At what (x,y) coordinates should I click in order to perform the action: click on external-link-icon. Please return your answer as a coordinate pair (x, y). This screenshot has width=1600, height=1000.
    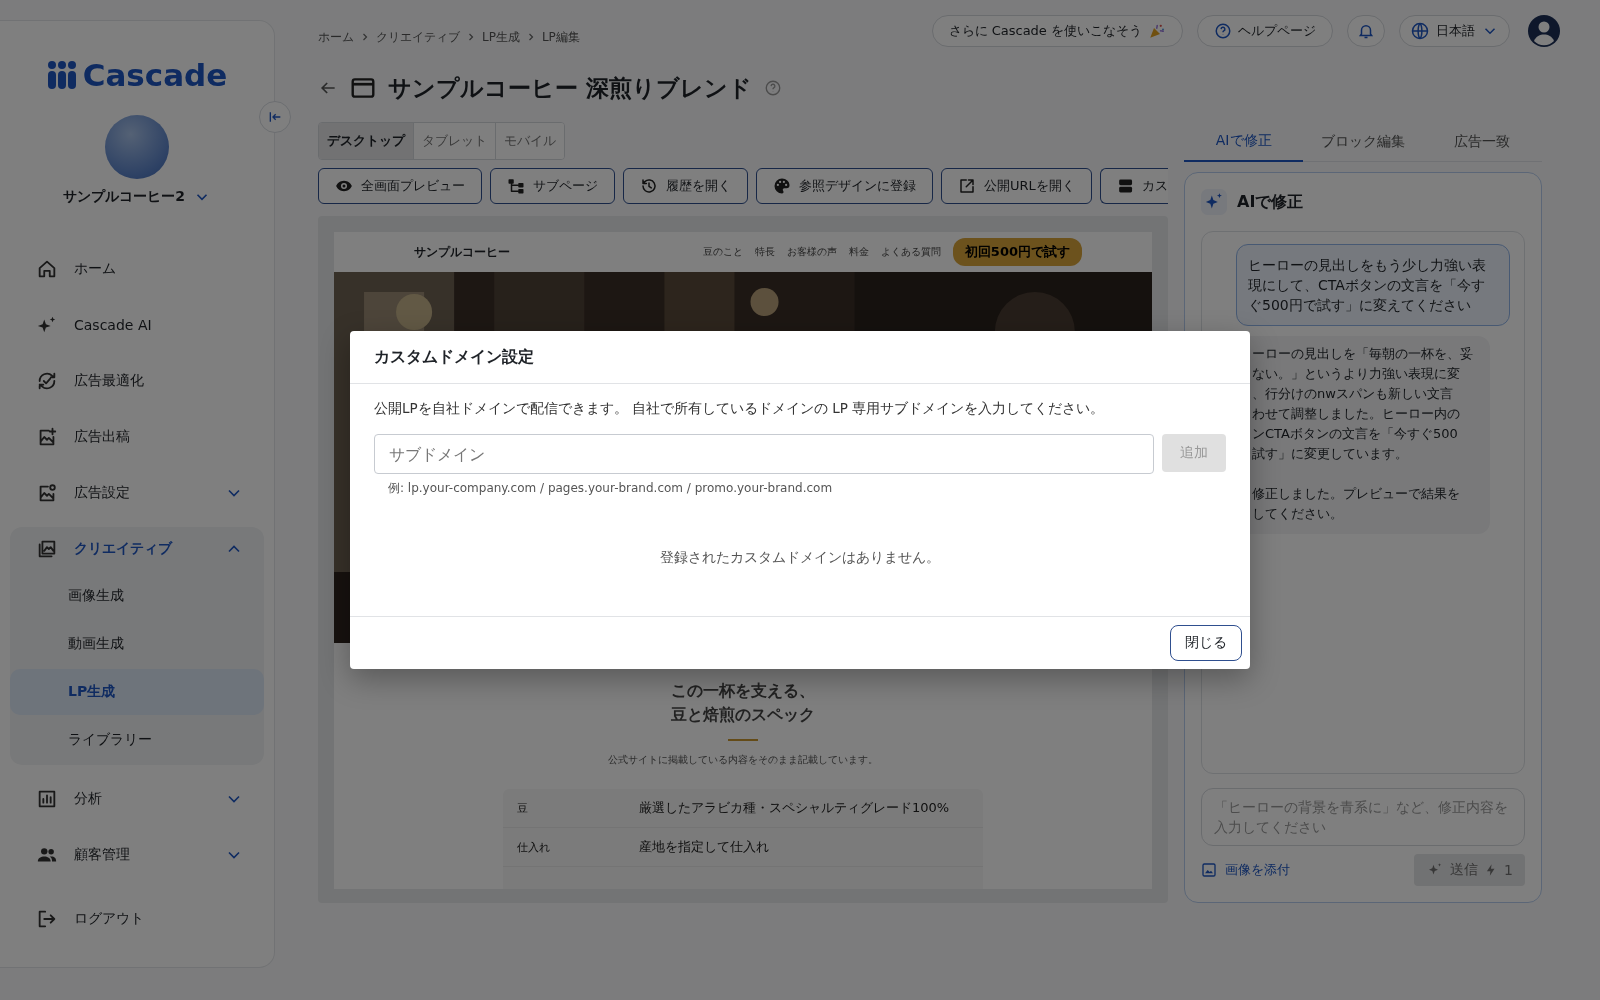
    Looking at the image, I should click on (967, 186).